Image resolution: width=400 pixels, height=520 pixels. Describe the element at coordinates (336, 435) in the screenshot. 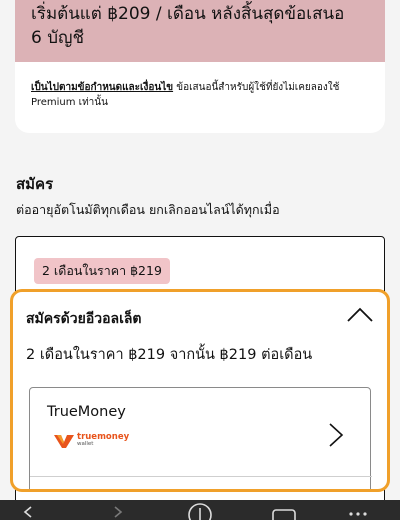

I see `chevron-right-icon` at that location.